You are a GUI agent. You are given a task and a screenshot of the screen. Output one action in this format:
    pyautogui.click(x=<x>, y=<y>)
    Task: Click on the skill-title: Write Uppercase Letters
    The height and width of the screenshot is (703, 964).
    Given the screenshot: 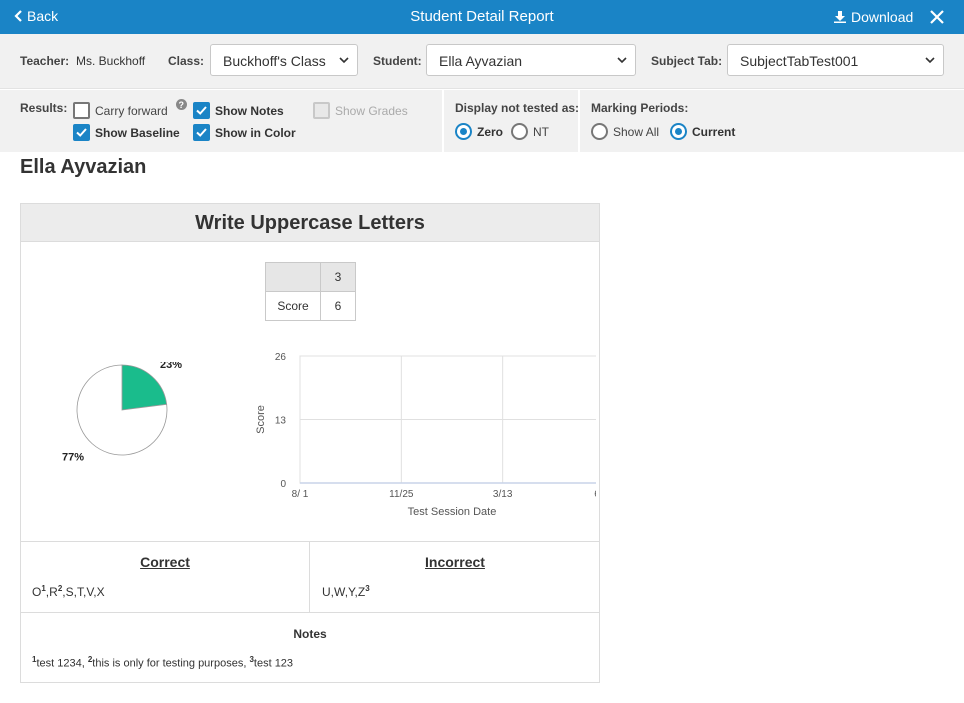 What is the action you would take?
    pyautogui.click(x=310, y=222)
    